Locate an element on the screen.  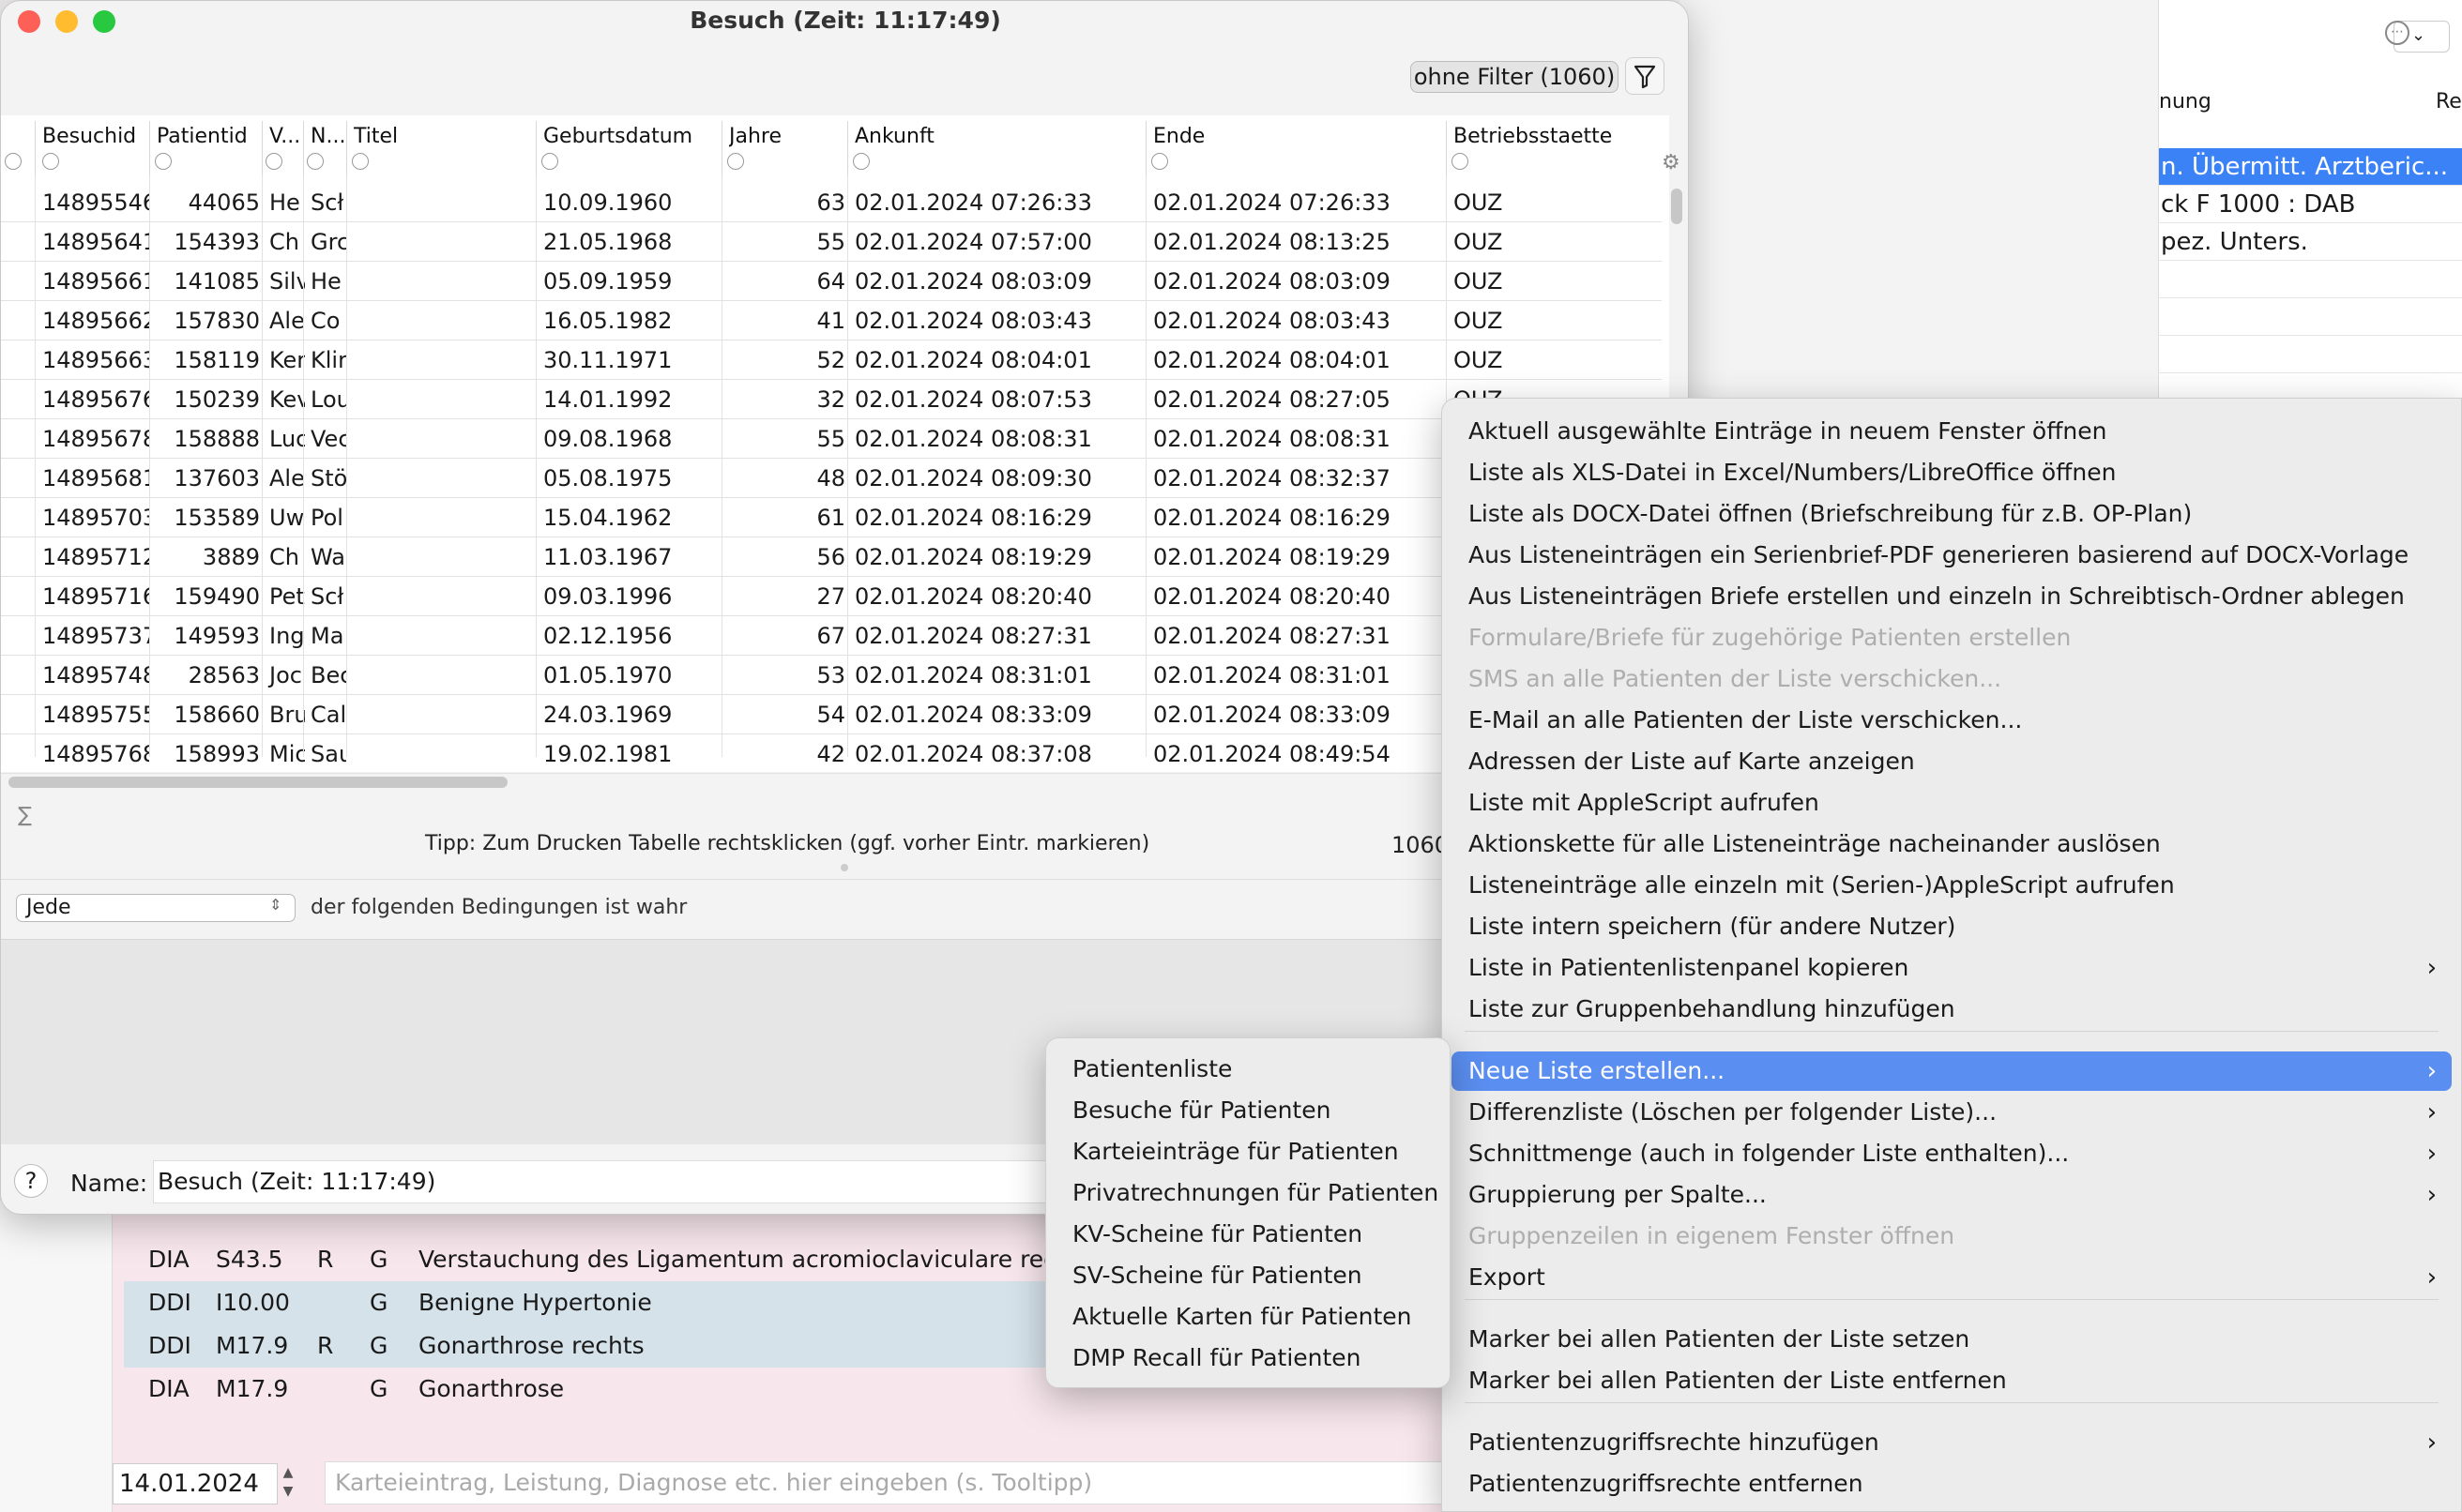
match-select: Jede is located at coordinates (156, 908).